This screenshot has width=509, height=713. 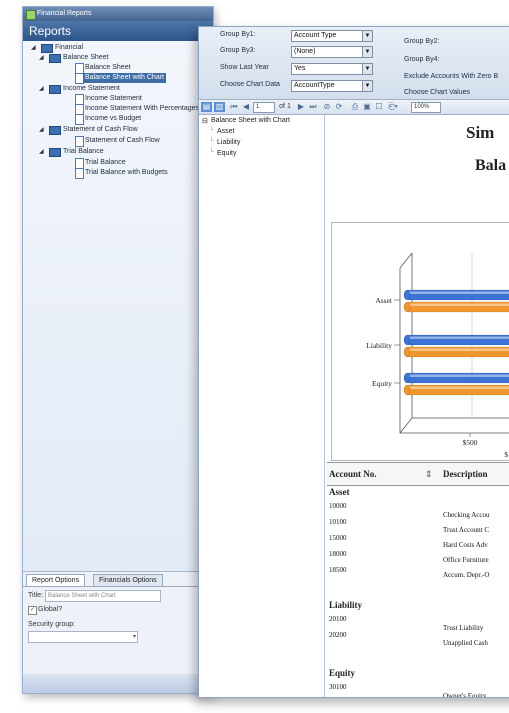 What do you see at coordinates (338, 619) in the screenshot?
I see `account-no: 20100` at bounding box center [338, 619].